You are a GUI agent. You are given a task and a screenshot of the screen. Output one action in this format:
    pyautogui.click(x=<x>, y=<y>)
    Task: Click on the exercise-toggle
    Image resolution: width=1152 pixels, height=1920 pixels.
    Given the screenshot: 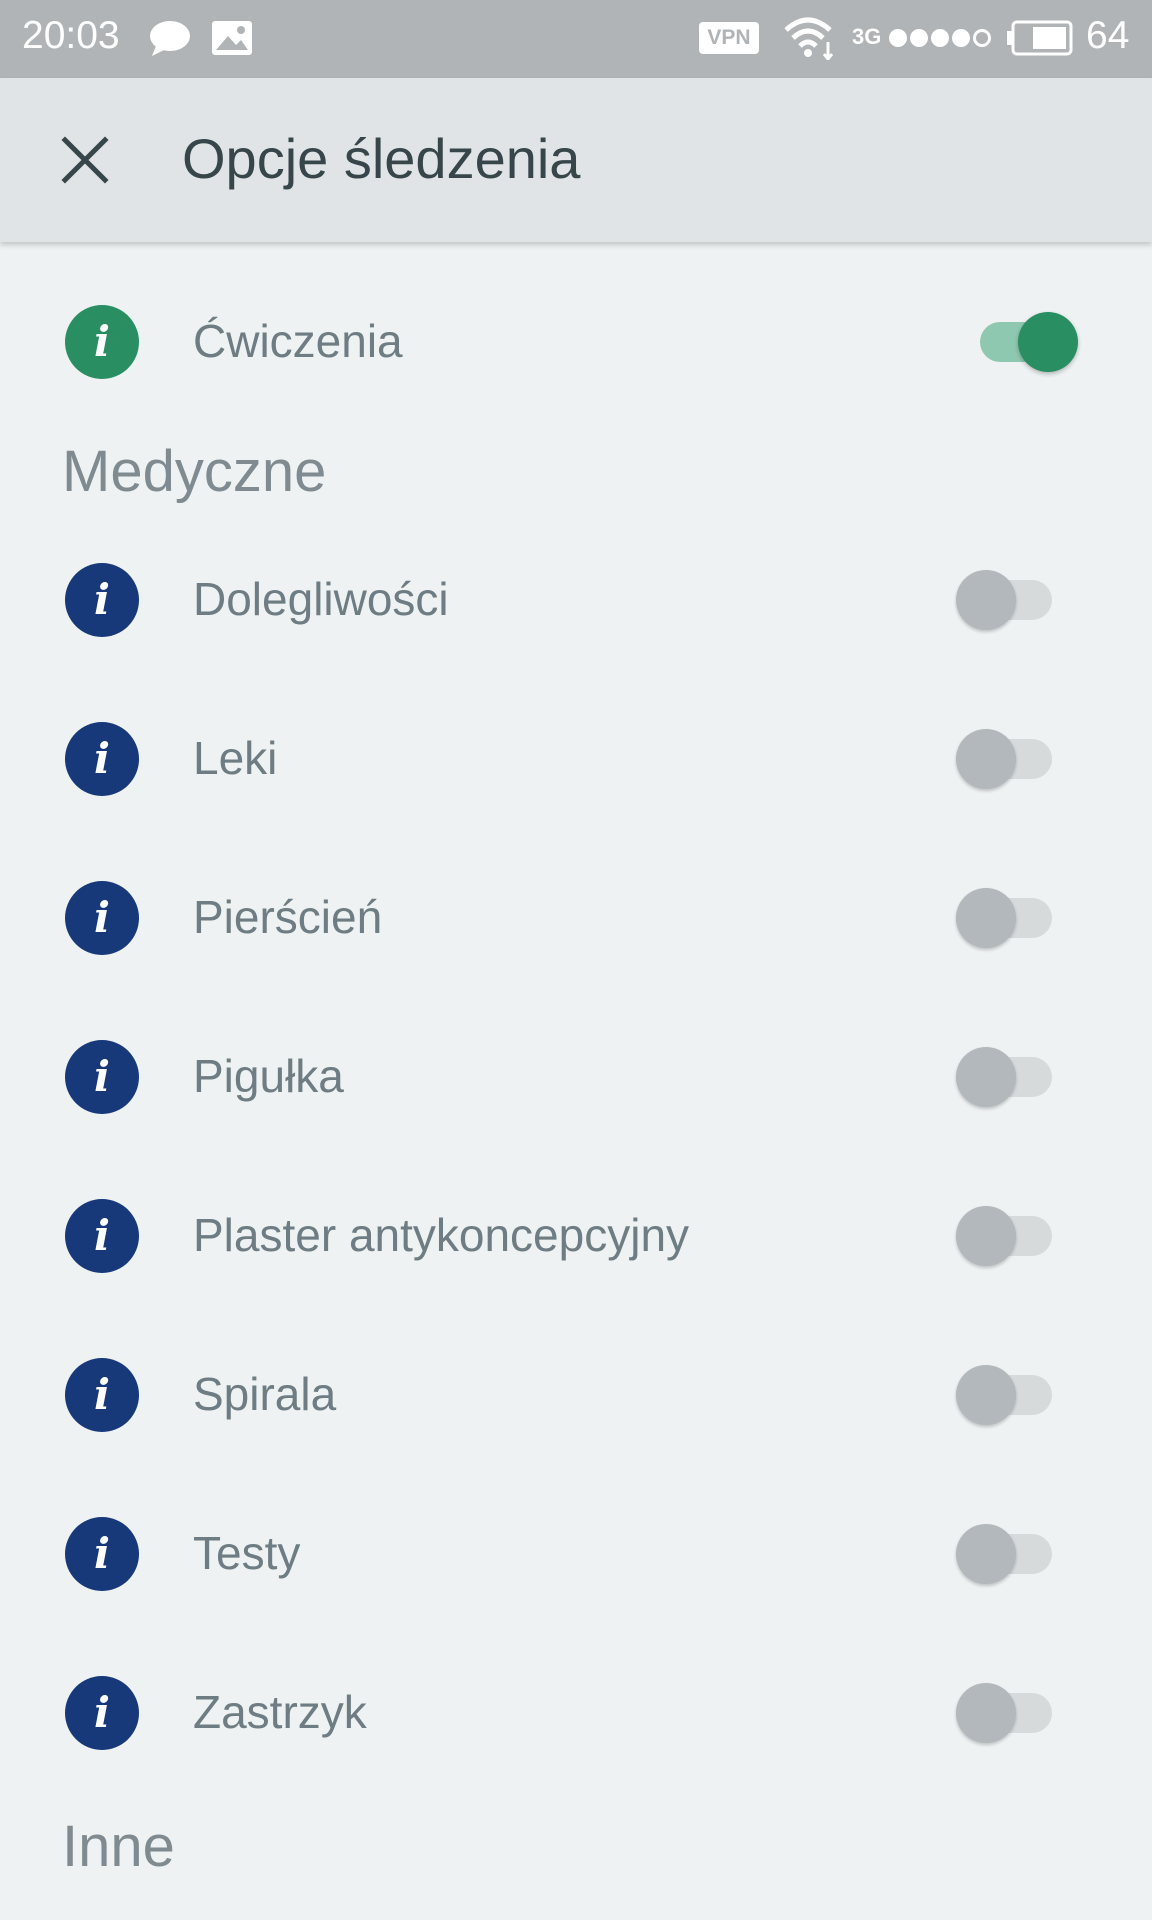 What is the action you would take?
    pyautogui.click(x=1030, y=342)
    